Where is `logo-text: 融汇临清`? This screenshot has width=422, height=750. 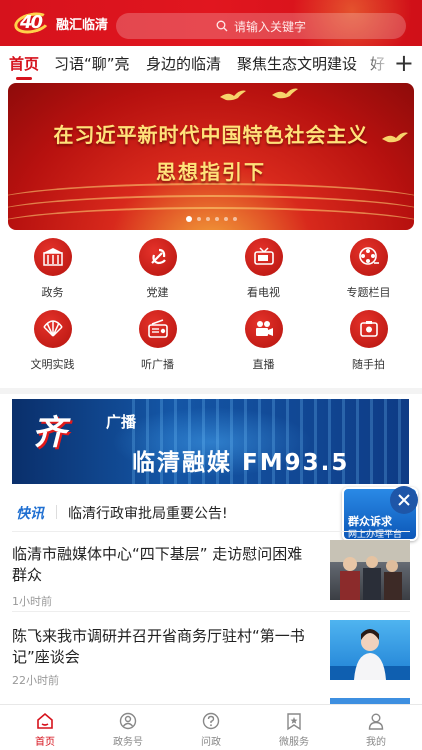
logo-text: 融汇临清 is located at coordinates (82, 25).